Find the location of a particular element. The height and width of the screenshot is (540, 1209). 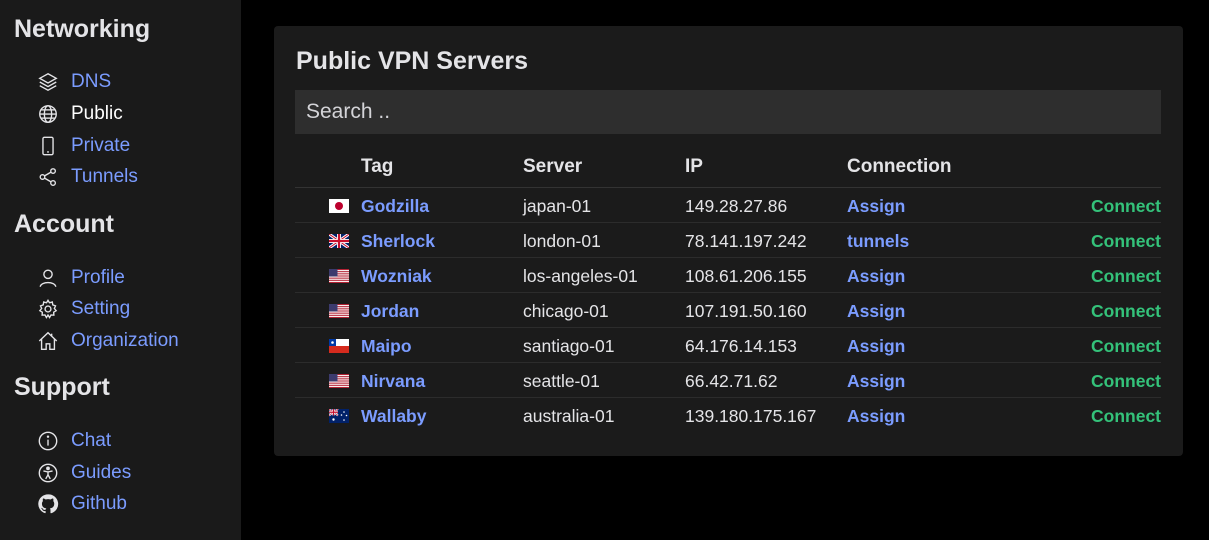

server-name: japan-01 is located at coordinates (557, 206).